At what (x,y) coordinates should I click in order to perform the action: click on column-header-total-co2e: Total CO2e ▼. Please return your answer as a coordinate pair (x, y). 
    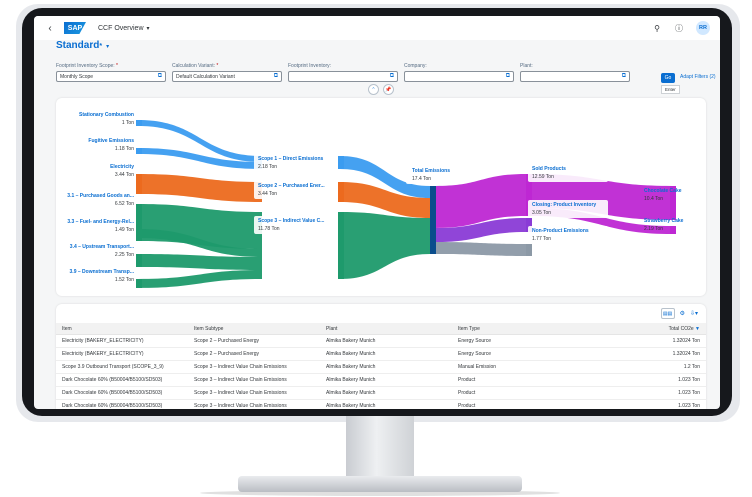
    Looking at the image, I should click on (645, 329).